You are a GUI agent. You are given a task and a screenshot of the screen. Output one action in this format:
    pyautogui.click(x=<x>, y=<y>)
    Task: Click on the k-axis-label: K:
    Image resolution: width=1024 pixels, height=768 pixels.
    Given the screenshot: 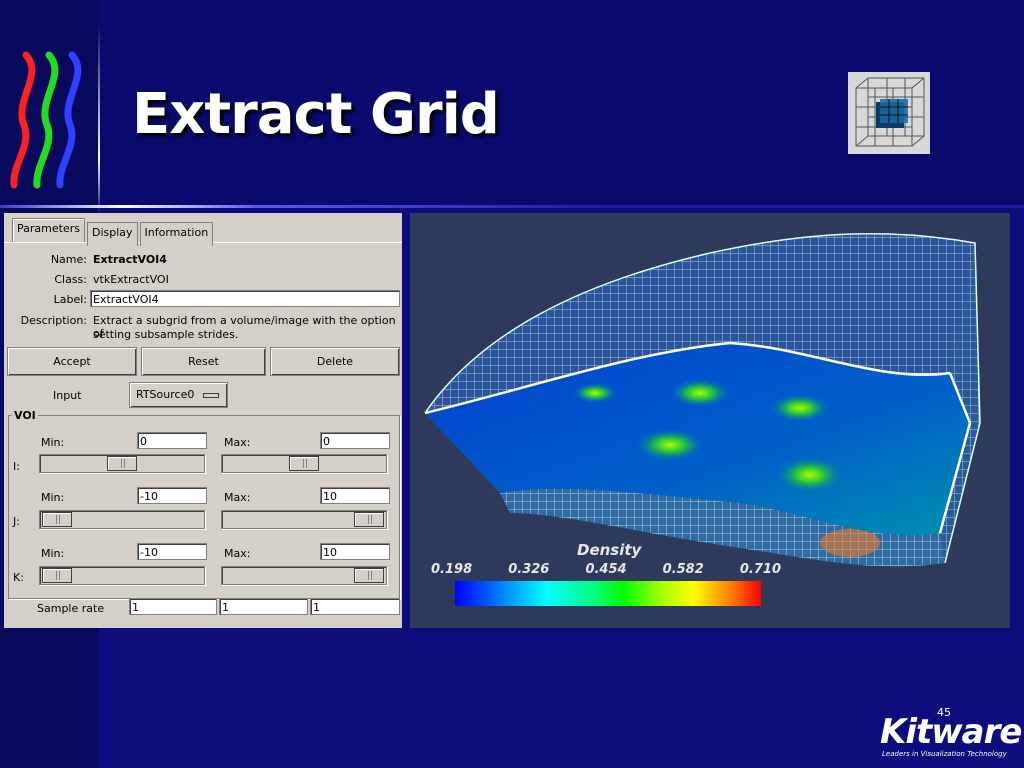 What is the action you would take?
    pyautogui.click(x=18, y=577)
    